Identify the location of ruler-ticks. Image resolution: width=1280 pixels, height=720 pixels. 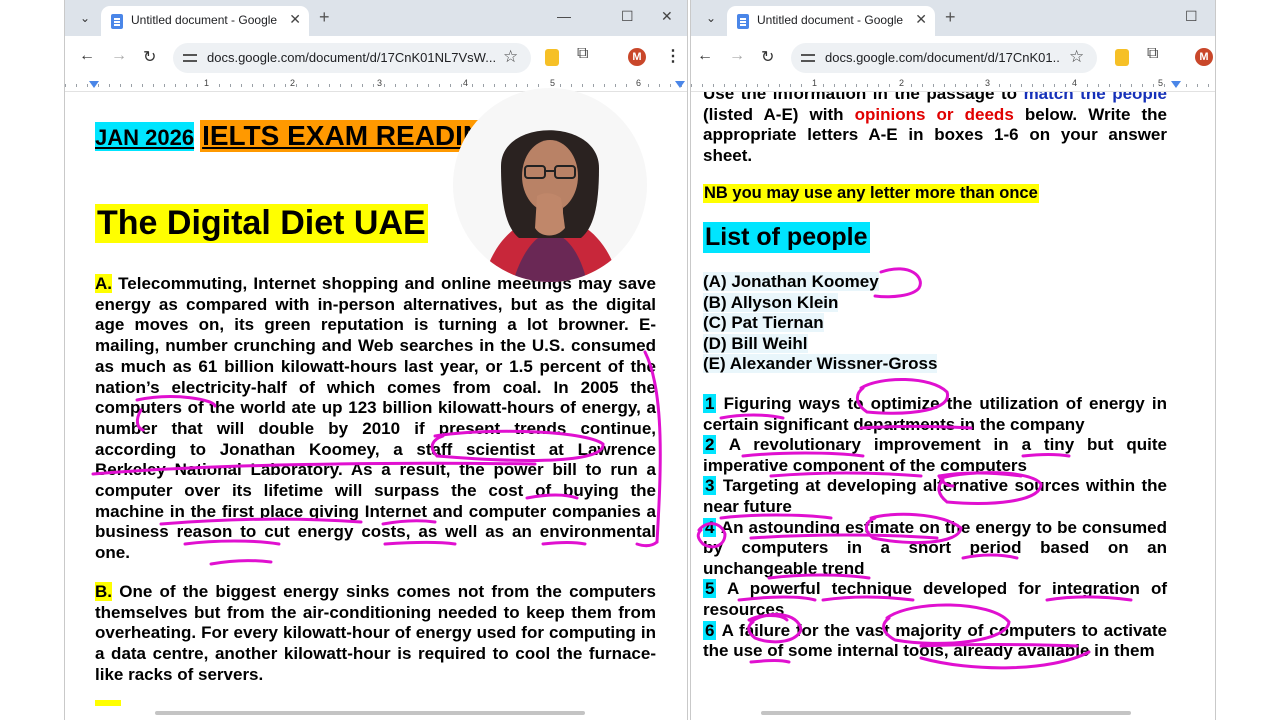
(953, 85).